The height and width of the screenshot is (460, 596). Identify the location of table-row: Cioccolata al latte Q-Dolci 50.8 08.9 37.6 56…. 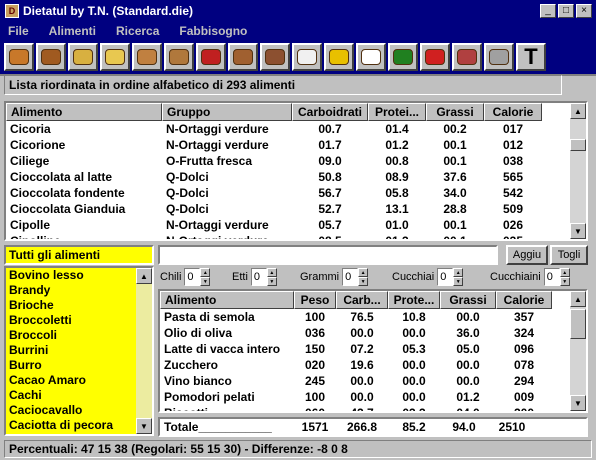
(296, 177).